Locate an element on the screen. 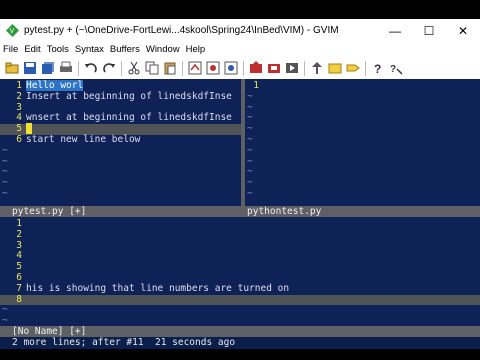 This screenshot has width=480, height=360. open-file-icon is located at coordinates (12, 68).